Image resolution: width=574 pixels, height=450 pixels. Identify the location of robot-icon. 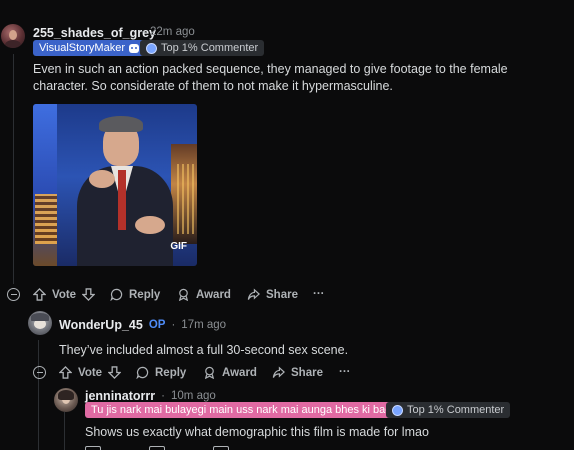
(134, 48).